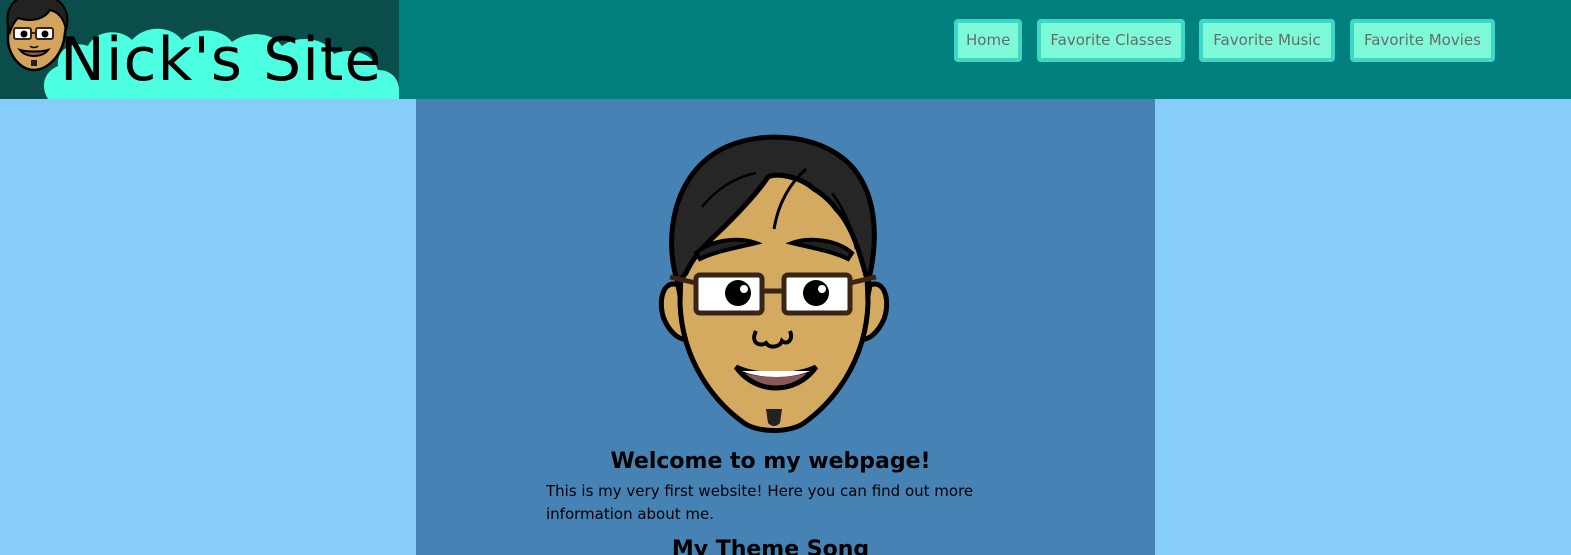  I want to click on welcome-heading: Welcome to my webpage!, so click(770, 461).